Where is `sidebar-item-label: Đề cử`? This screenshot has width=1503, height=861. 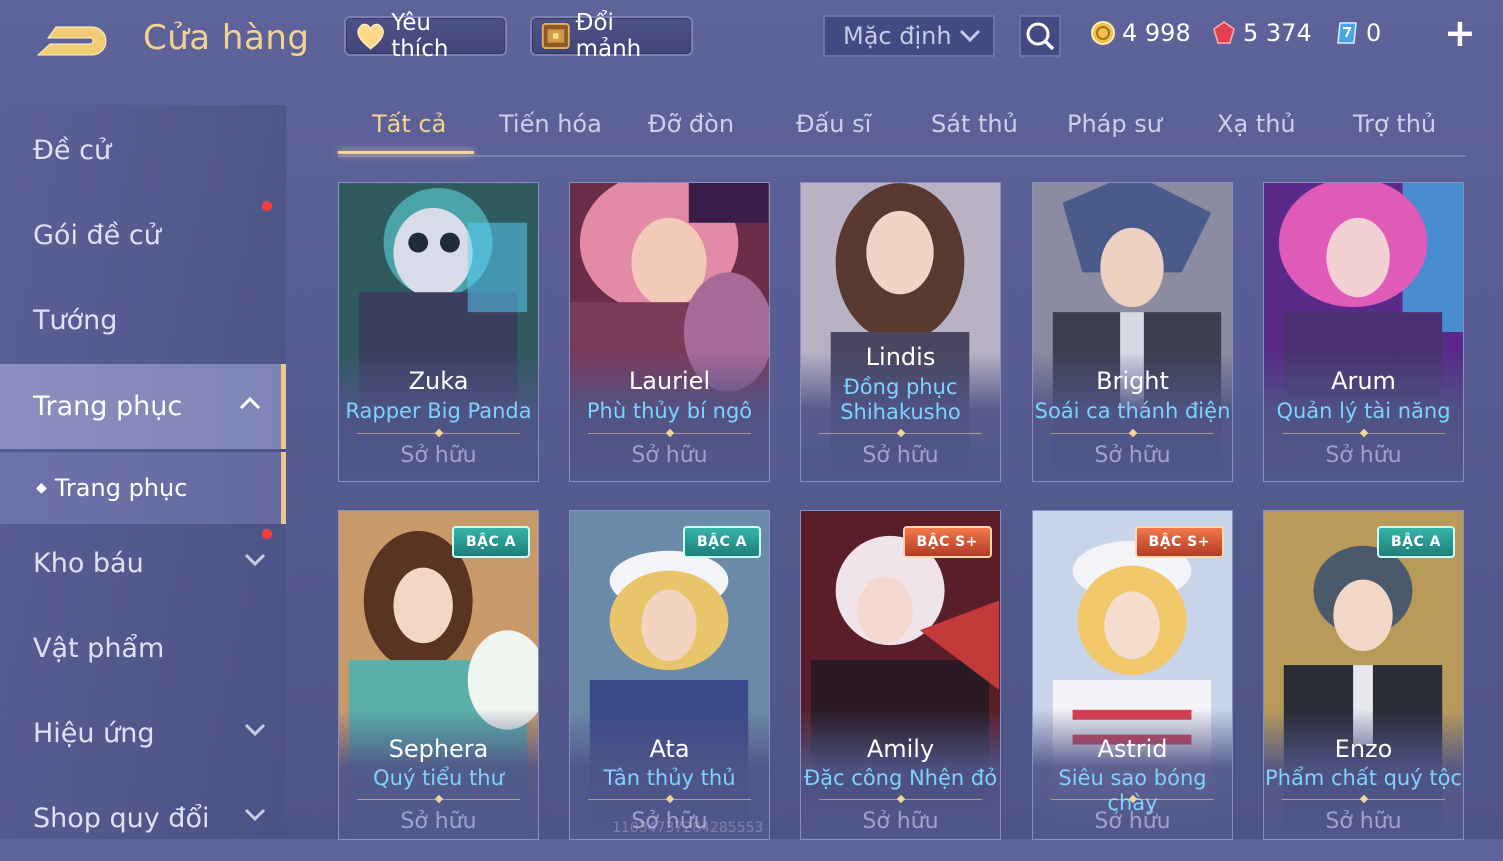
sidebar-item-label: Đề cử is located at coordinates (72, 150).